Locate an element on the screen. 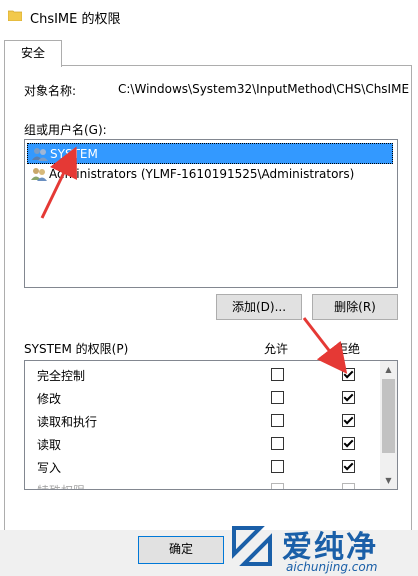 This screenshot has height=576, width=418. list-item-system: SYSTEM is located at coordinates (210, 153).